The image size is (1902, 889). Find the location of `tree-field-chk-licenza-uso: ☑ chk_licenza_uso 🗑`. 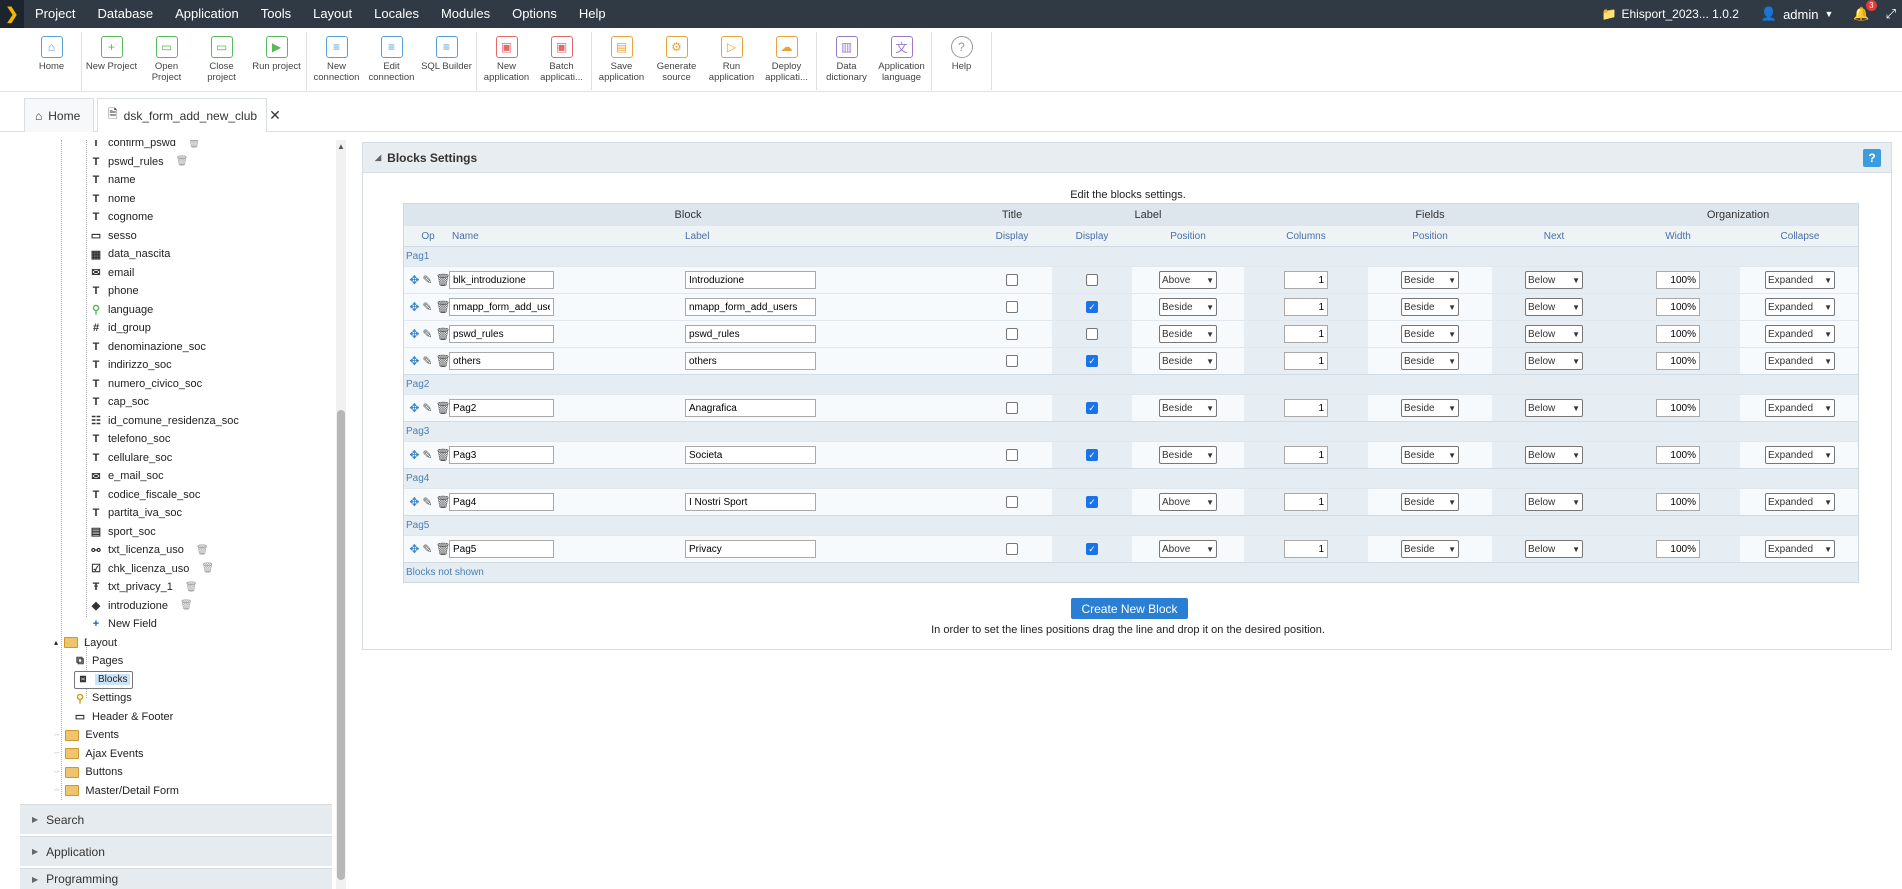

tree-field-chk-licenza-uso: ☑ chk_licenza_uso 🗑 is located at coordinates (152, 569).